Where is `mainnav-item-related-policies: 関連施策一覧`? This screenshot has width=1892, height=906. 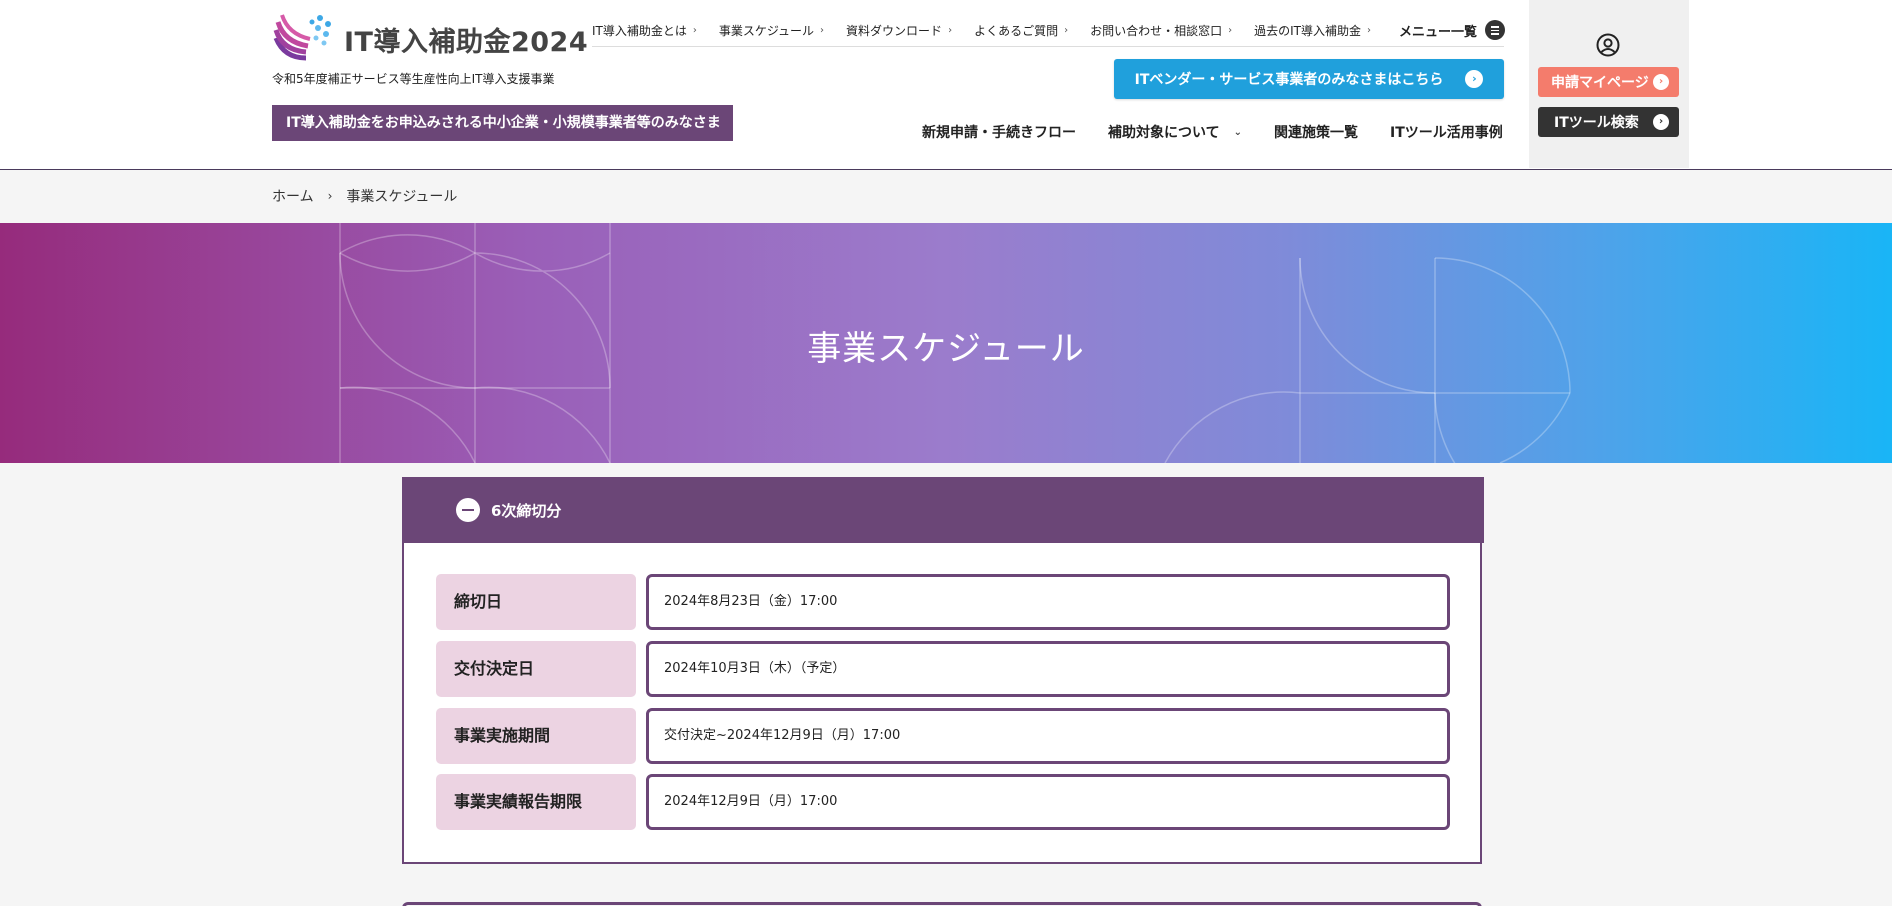 mainnav-item-related-policies: 関連施策一覧 is located at coordinates (1316, 132).